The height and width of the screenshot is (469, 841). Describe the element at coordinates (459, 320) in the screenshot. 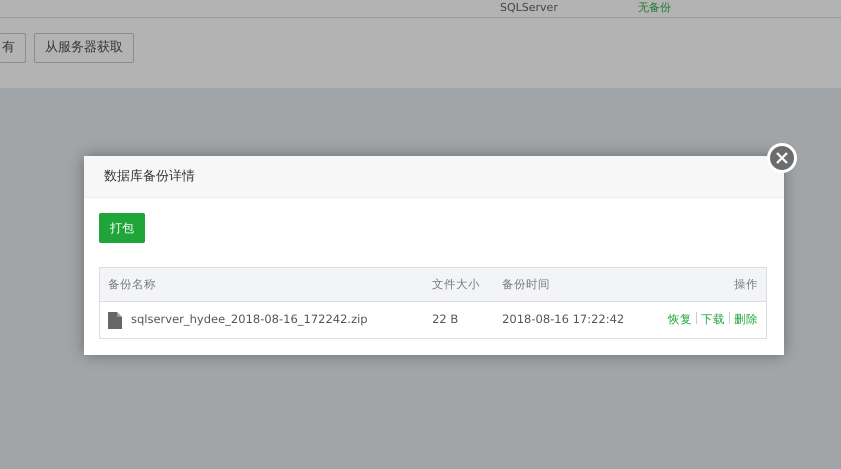

I see `file-size: 22 B` at that location.